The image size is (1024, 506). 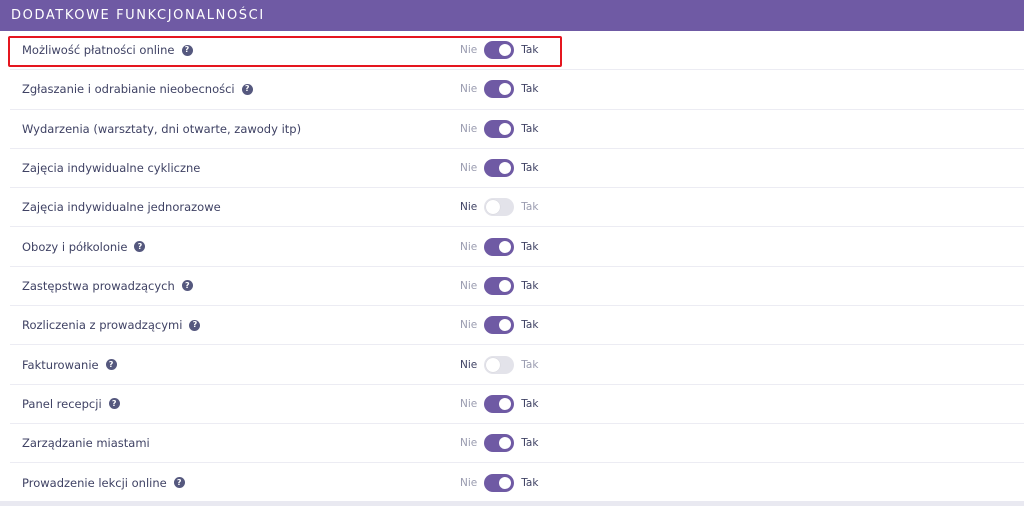 I want to click on feature-label-wrap: Panel recepcji ?, so click(x=71, y=404).